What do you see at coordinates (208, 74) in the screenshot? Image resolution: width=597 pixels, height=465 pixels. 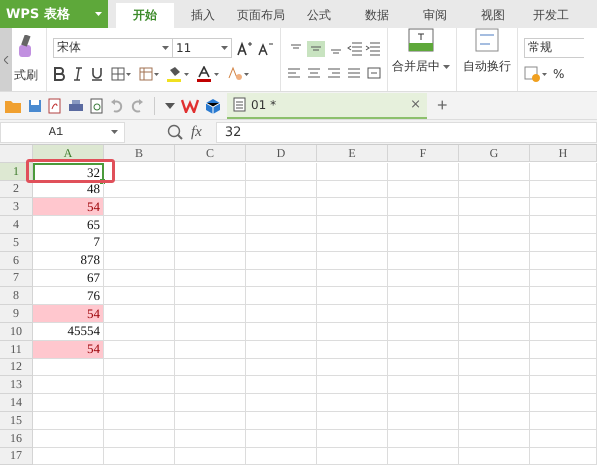 I see `font-color-icon` at bounding box center [208, 74].